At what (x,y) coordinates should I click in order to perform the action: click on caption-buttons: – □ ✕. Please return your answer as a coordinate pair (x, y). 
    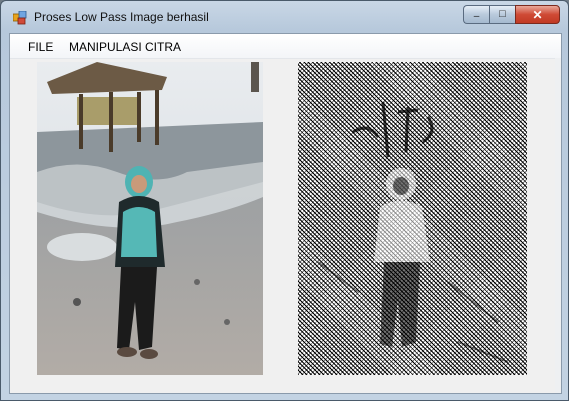
    Looking at the image, I should click on (511, 15).